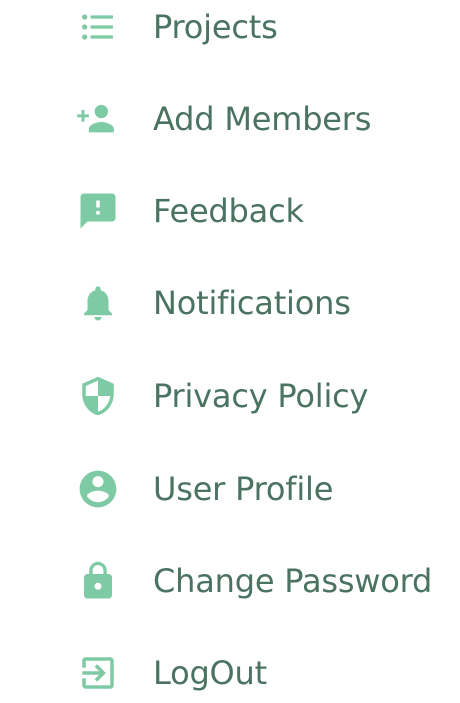 This screenshot has height=703, width=460. I want to click on menu-item-user-profile: User Profile, so click(230, 489).